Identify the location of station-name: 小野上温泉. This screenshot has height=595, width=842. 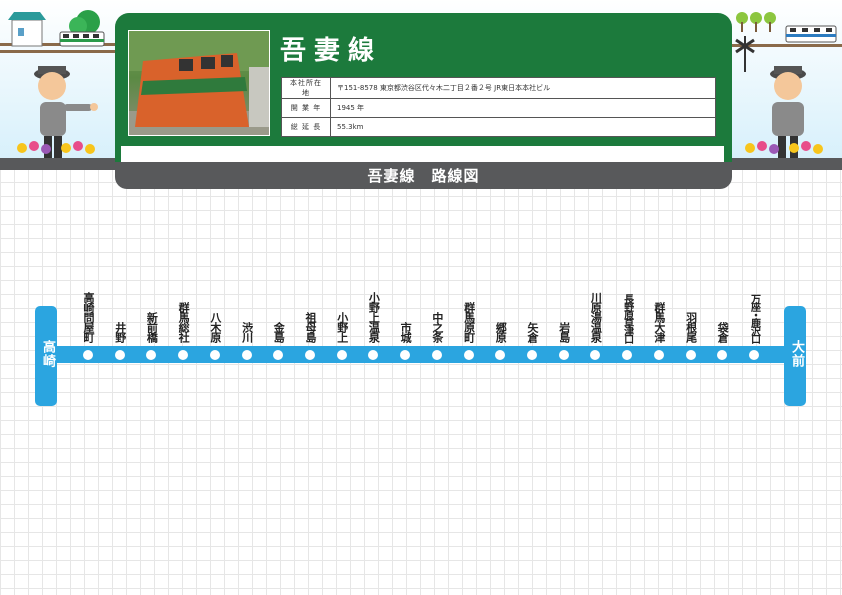
(374, 317).